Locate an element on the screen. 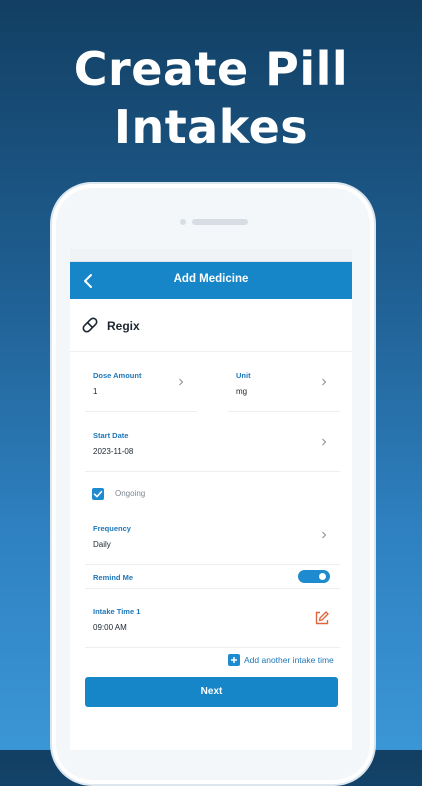 This screenshot has height=786, width=422. promo-headline: Create Pill Intakes is located at coordinates (211, 98).